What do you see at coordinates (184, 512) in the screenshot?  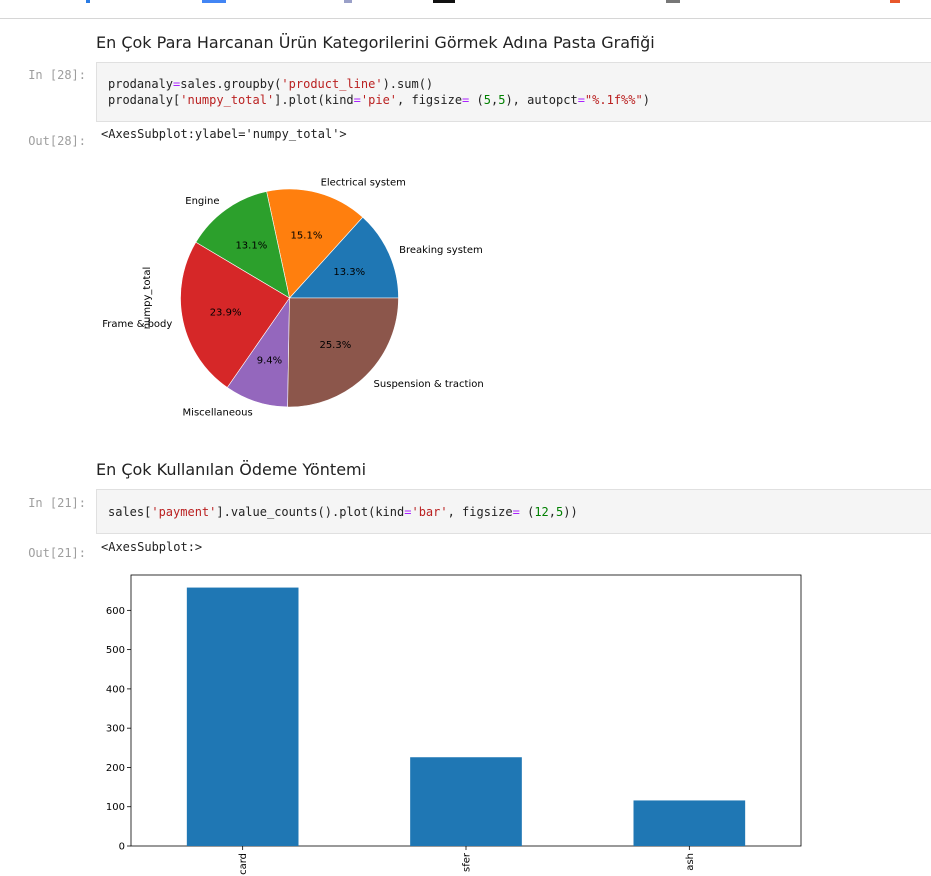 I see `code-token: 'payment'` at bounding box center [184, 512].